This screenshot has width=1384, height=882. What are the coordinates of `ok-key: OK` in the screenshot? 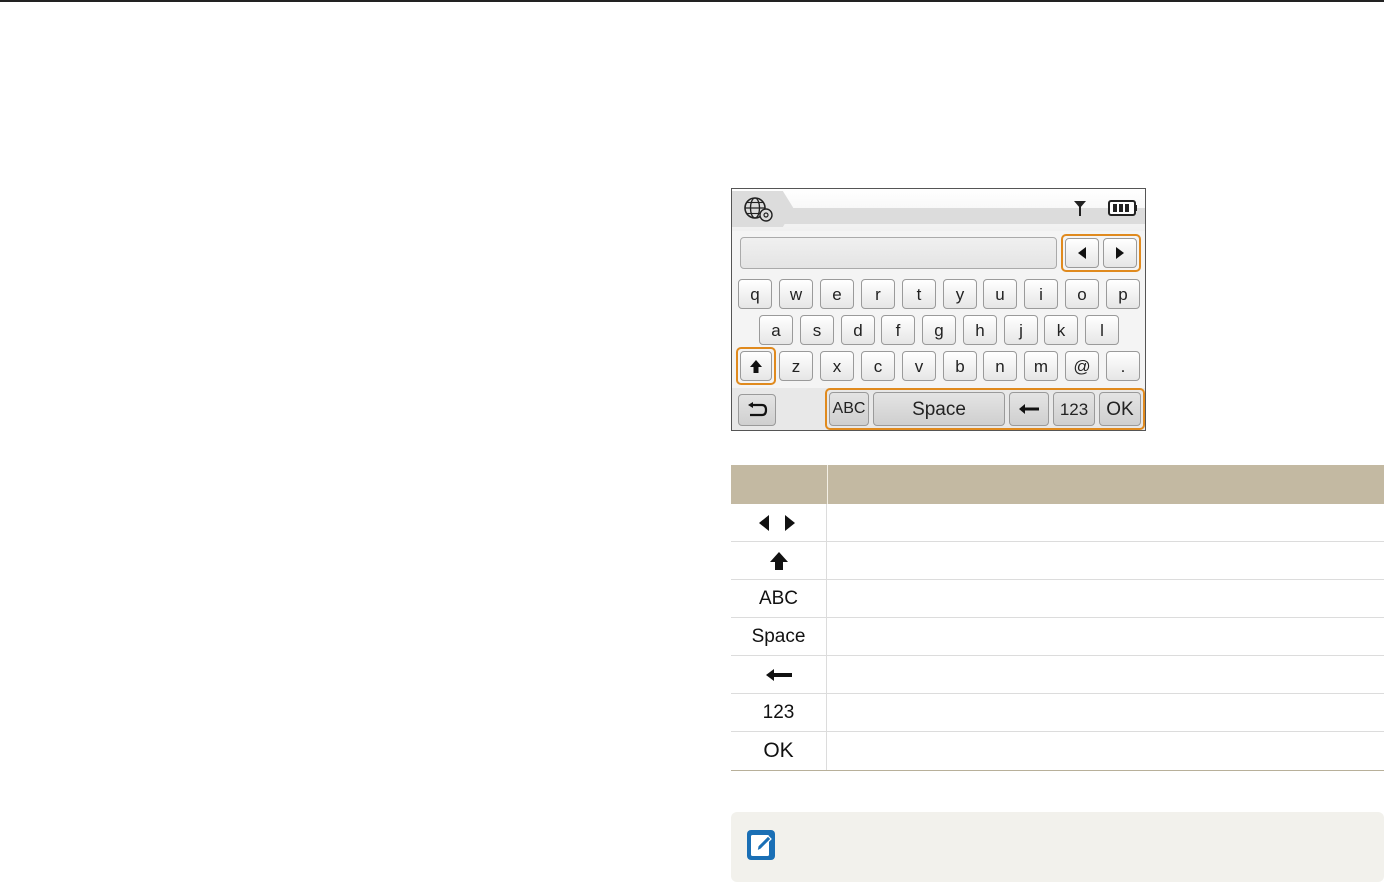 It's located at (1120, 409).